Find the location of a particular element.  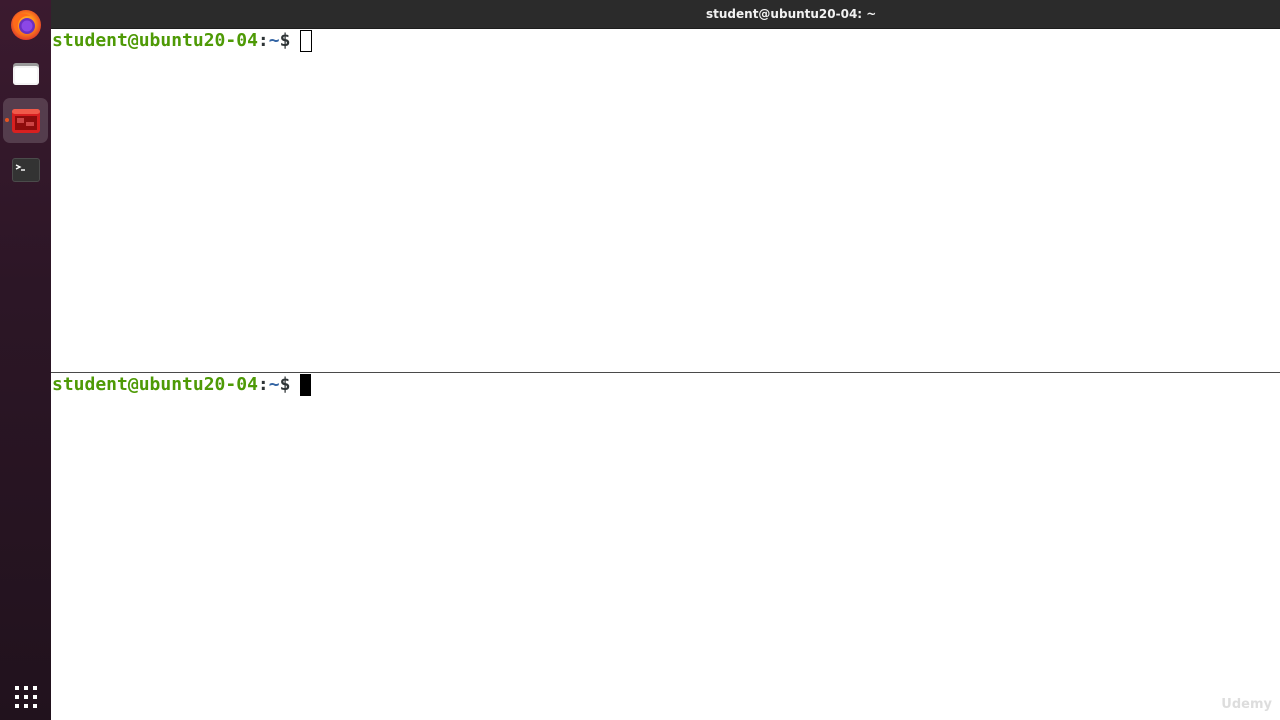

running-indicator is located at coordinates (7, 120).